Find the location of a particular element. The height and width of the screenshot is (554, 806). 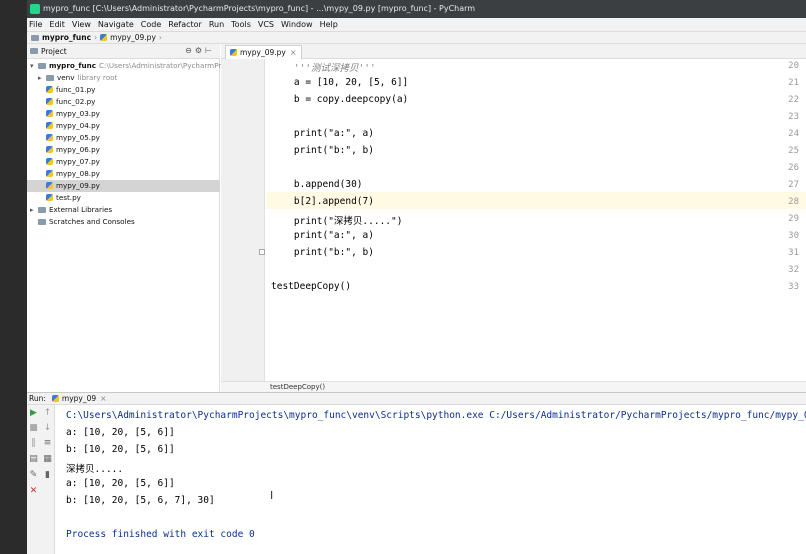

tree-item-note: library root is located at coordinates (97, 77).